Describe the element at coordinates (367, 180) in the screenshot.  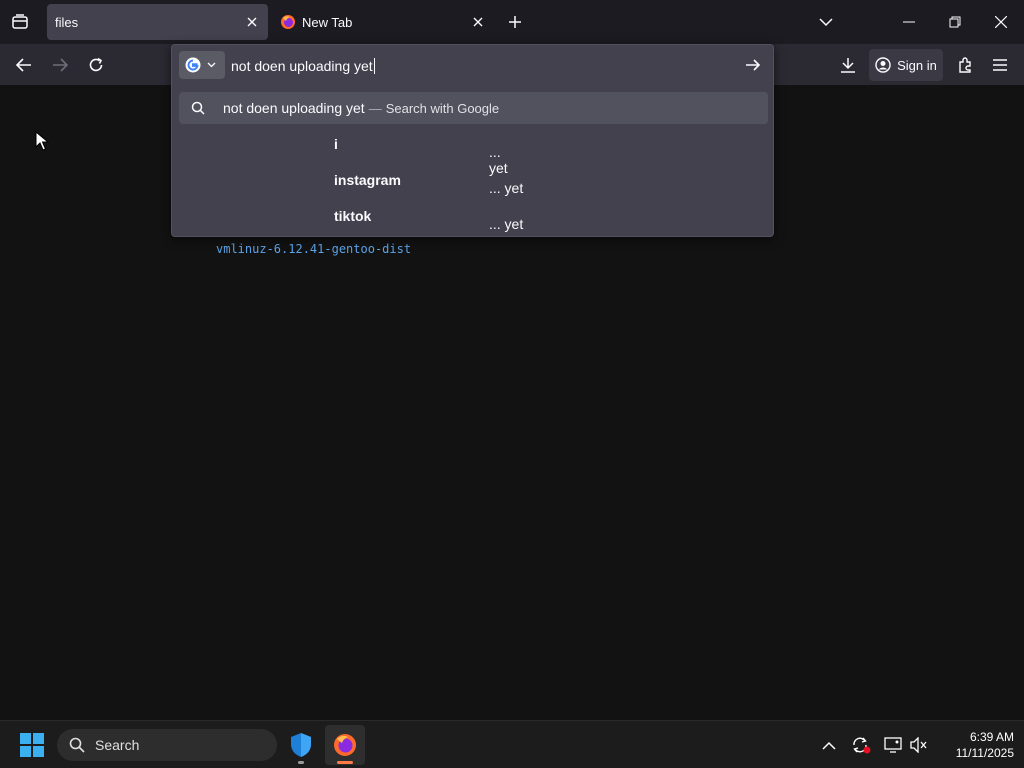
I see `suggestion-suffix: instagram` at that location.